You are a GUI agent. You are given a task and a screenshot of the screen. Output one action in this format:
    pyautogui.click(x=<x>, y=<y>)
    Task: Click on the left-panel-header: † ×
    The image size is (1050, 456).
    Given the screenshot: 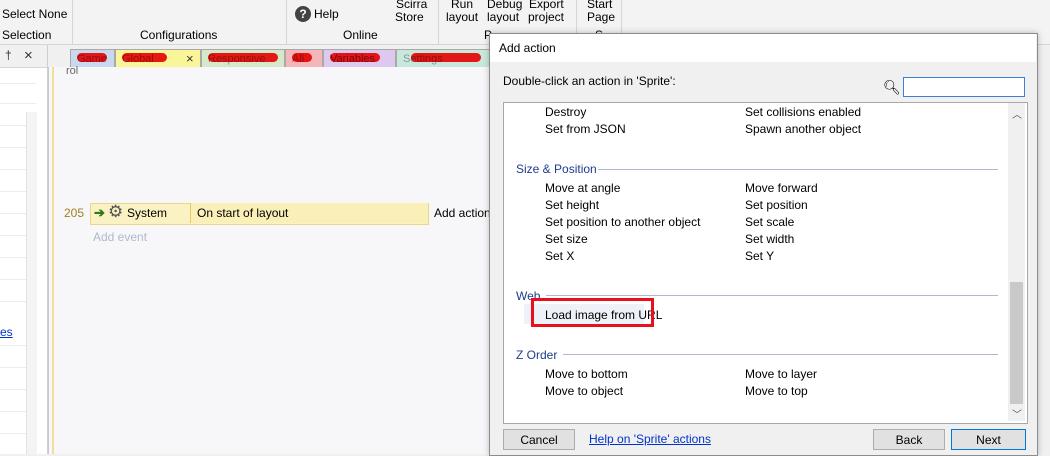 What is the action you would take?
    pyautogui.click(x=23, y=56)
    